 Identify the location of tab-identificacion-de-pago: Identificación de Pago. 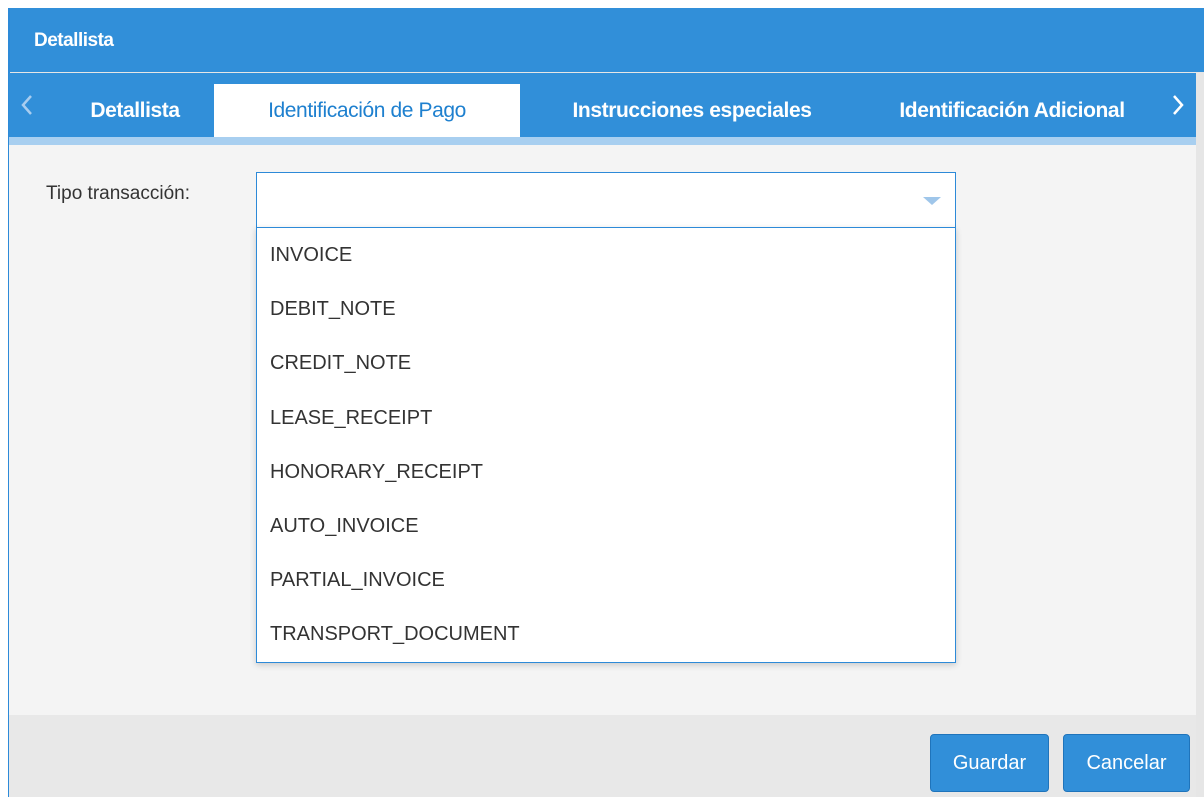
(367, 110).